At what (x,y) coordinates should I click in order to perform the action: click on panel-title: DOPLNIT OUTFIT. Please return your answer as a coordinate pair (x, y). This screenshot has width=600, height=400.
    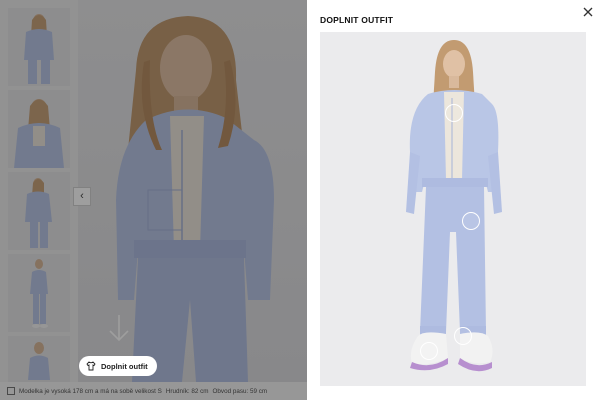
    Looking at the image, I should click on (357, 20).